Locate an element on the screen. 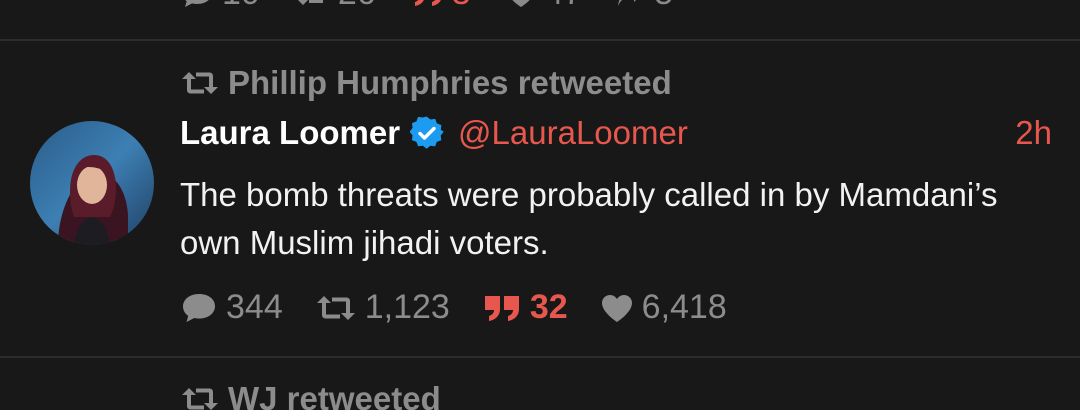 The image size is (1080, 410). share-icon is located at coordinates (627, 3).